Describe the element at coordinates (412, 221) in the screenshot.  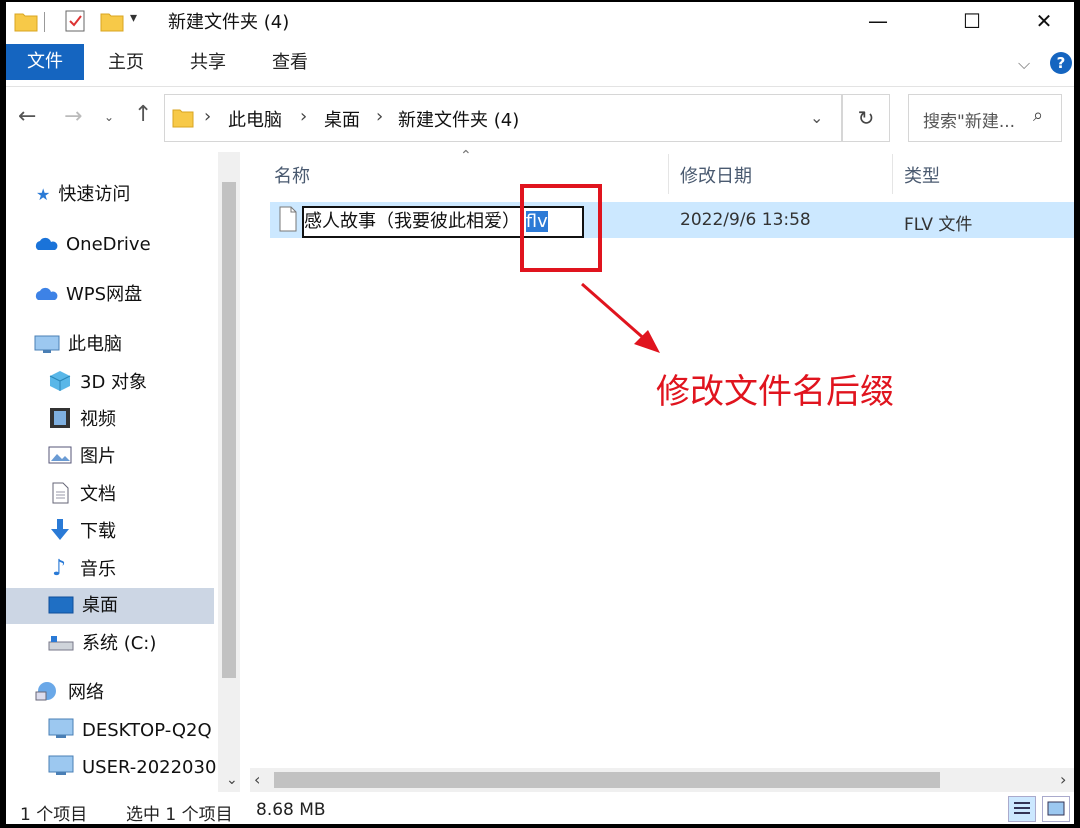
I see `rename-base: 感人故事（我要彼此相爱）` at that location.